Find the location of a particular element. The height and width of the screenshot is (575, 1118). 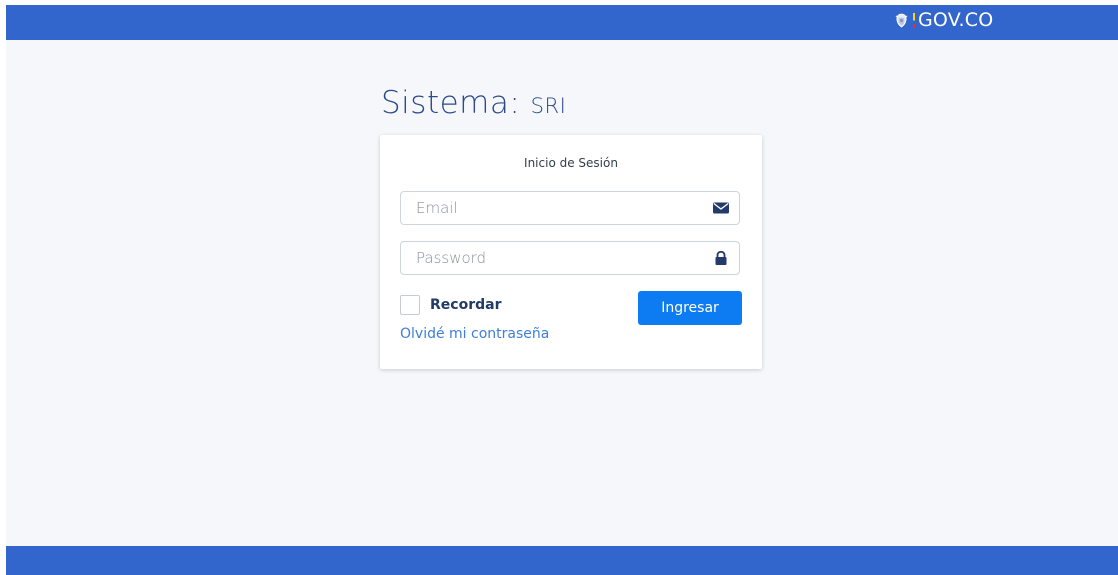

remember-me: Recordar is located at coordinates (450, 305).